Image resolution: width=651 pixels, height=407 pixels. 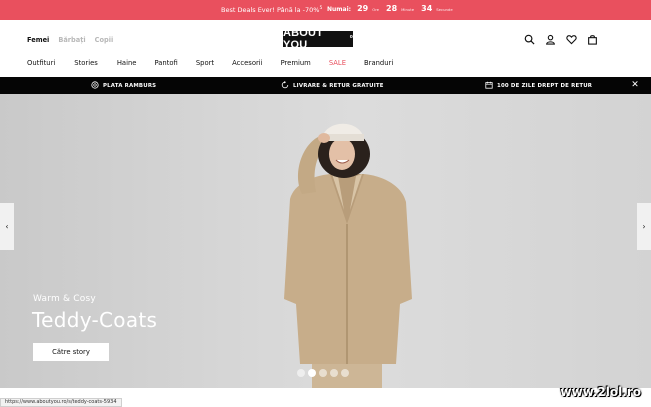 What do you see at coordinates (86, 63) in the screenshot?
I see `nav-item-stories: Stories` at bounding box center [86, 63].